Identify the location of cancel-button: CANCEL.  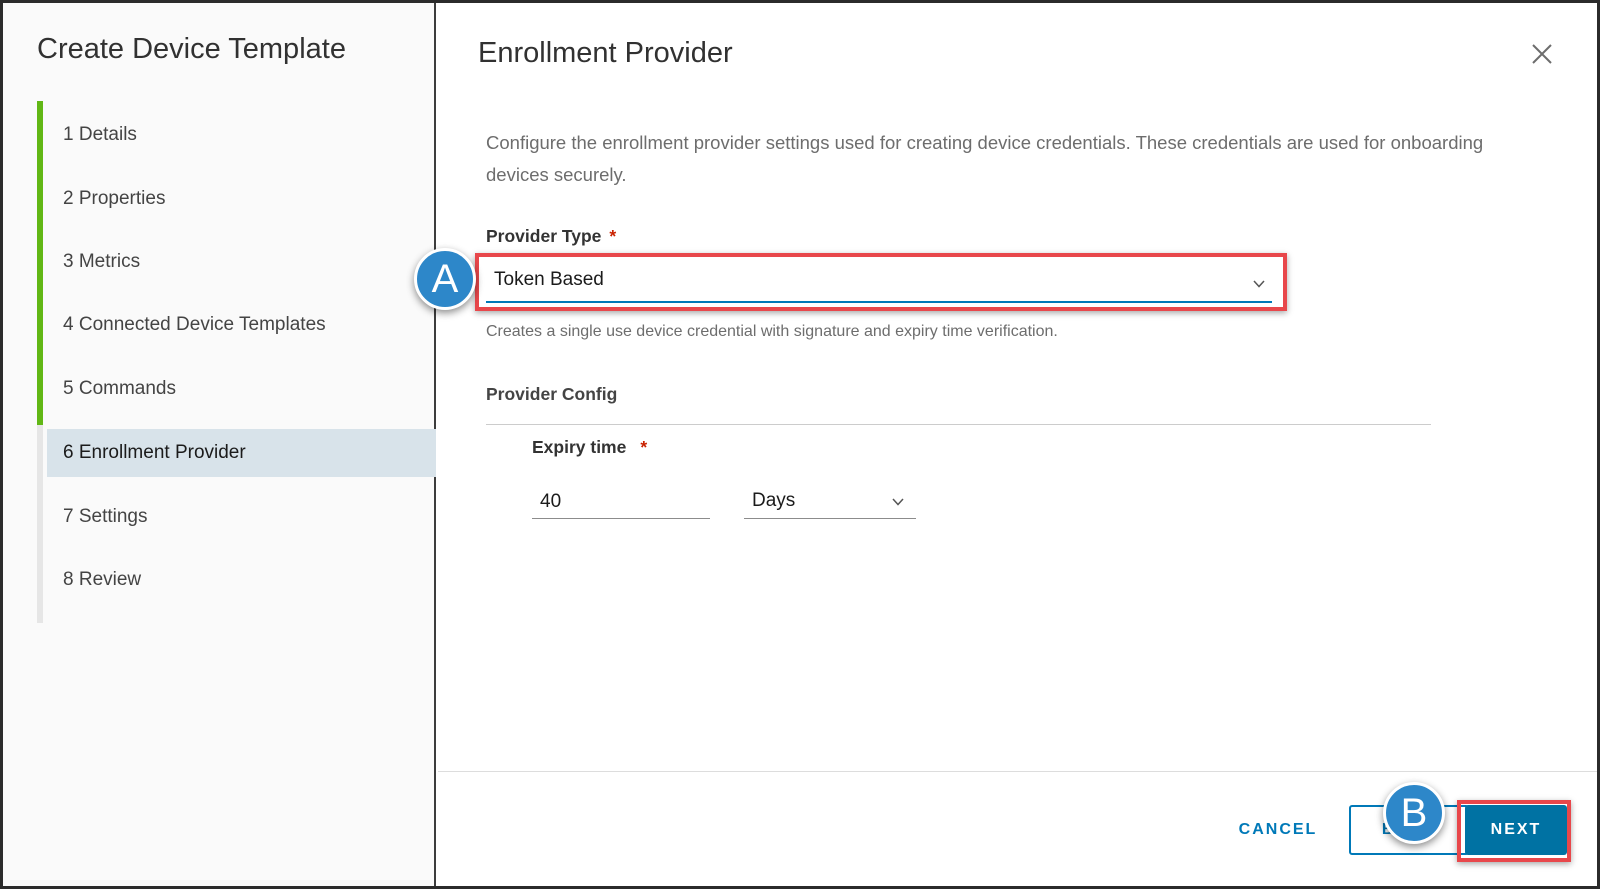
(1278, 830).